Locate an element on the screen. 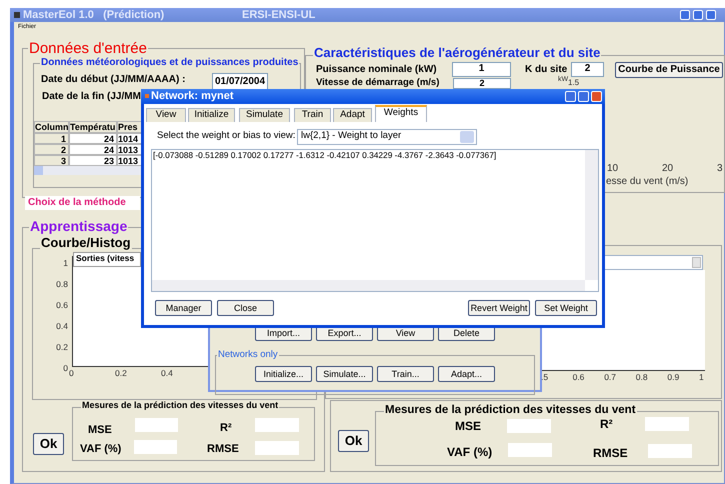 Image resolution: width=725 pixels, height=484 pixels. method-label: Choix de la méthode is located at coordinates (82, 203).